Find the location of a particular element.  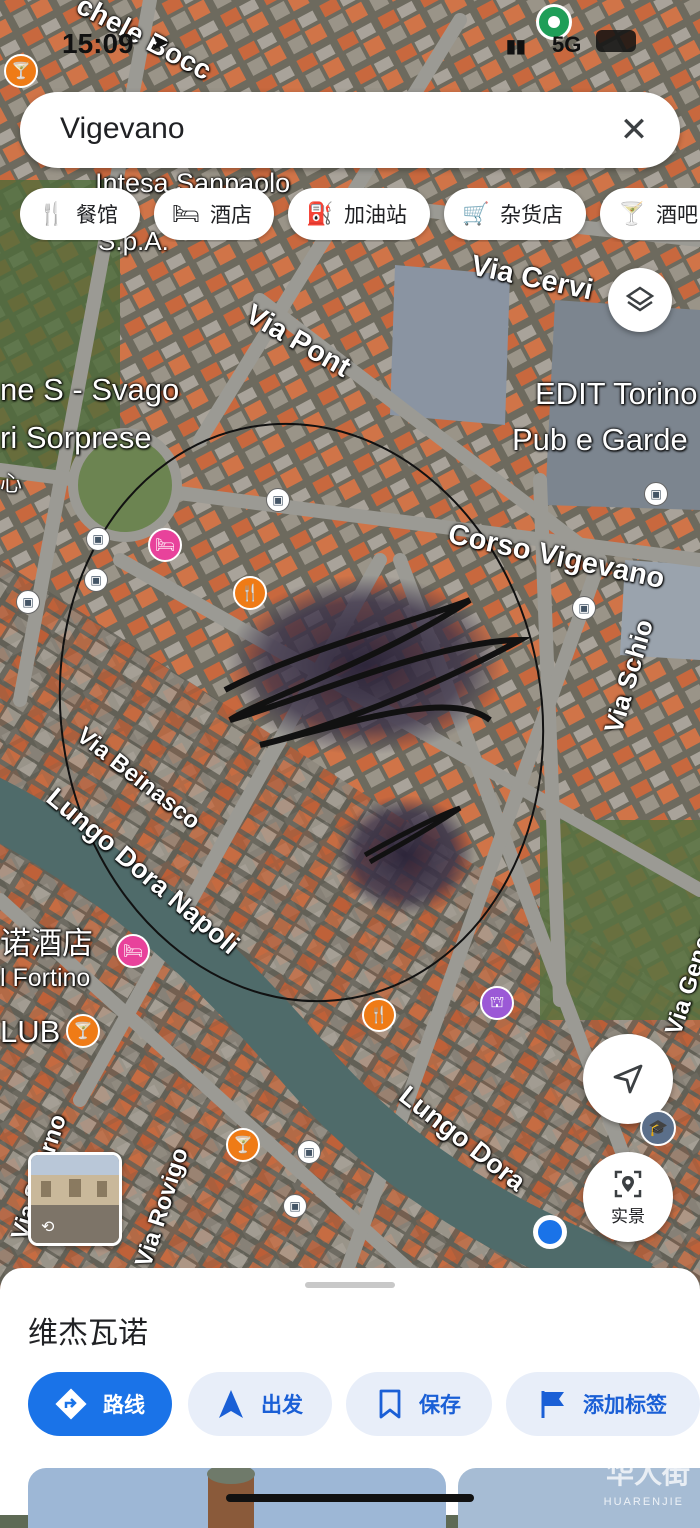

map-label-place: 心 is located at coordinates (11, 483).